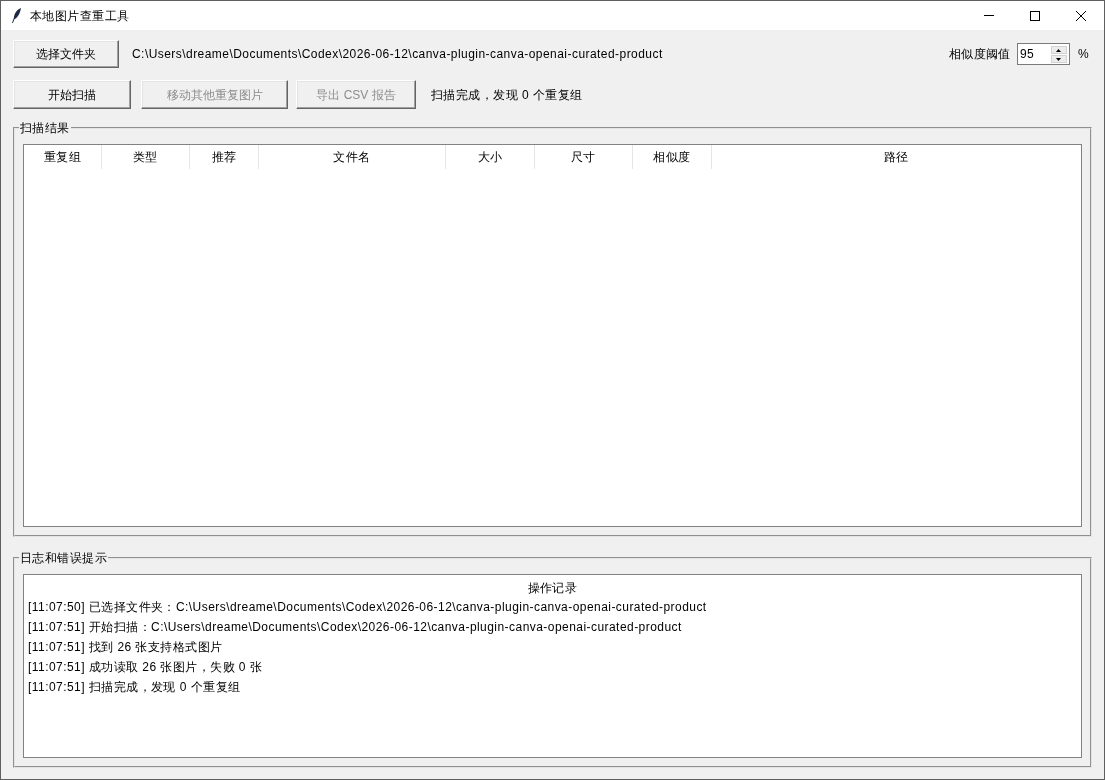  What do you see at coordinates (397, 54) in the screenshot?
I see `folder-path: C:\Users\dreame\Documents\Codex\2026-06-12\canva-plugin-canva-openai-curated-product` at bounding box center [397, 54].